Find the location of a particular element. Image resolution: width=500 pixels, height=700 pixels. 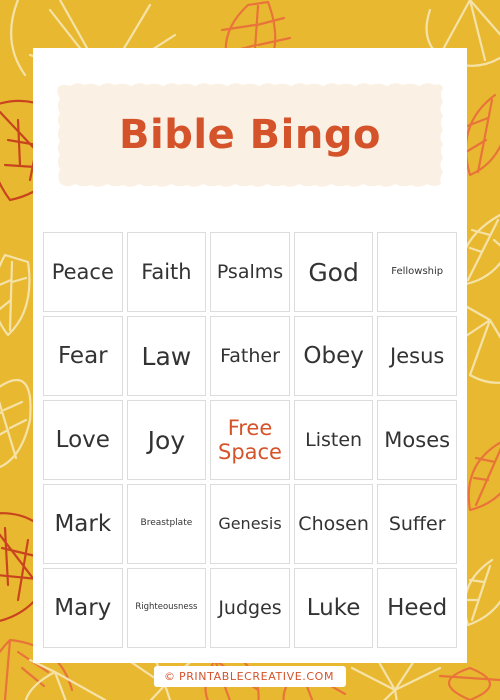

title-banner: Bible Bingo is located at coordinates (250, 135).